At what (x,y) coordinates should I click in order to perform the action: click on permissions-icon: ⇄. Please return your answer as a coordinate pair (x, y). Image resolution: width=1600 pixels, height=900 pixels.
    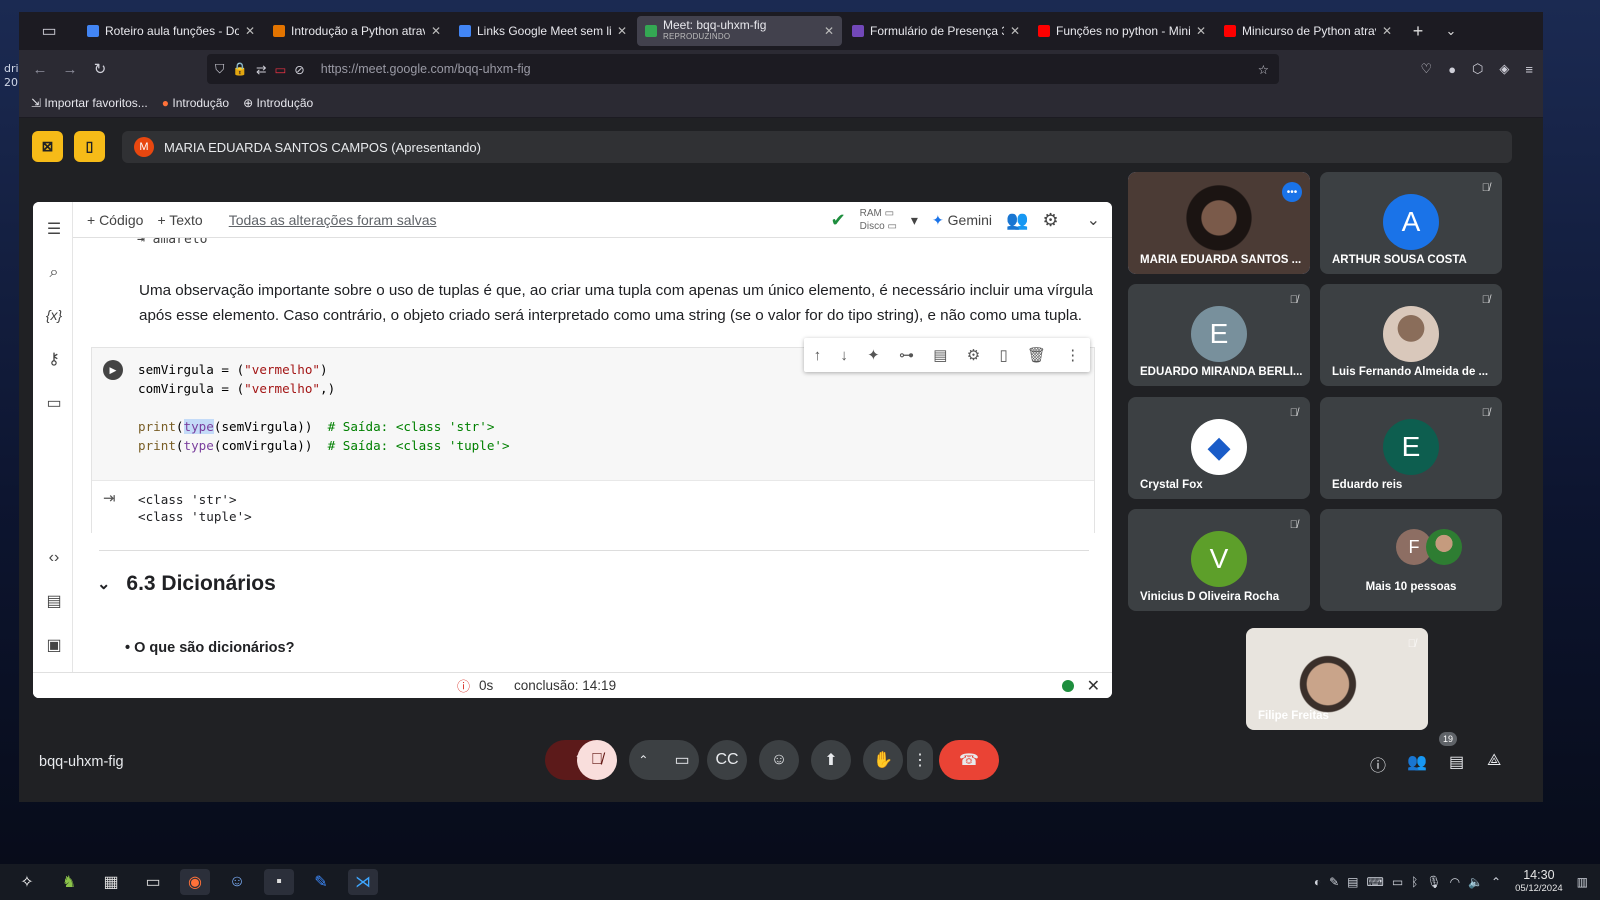
    Looking at the image, I should click on (261, 69).